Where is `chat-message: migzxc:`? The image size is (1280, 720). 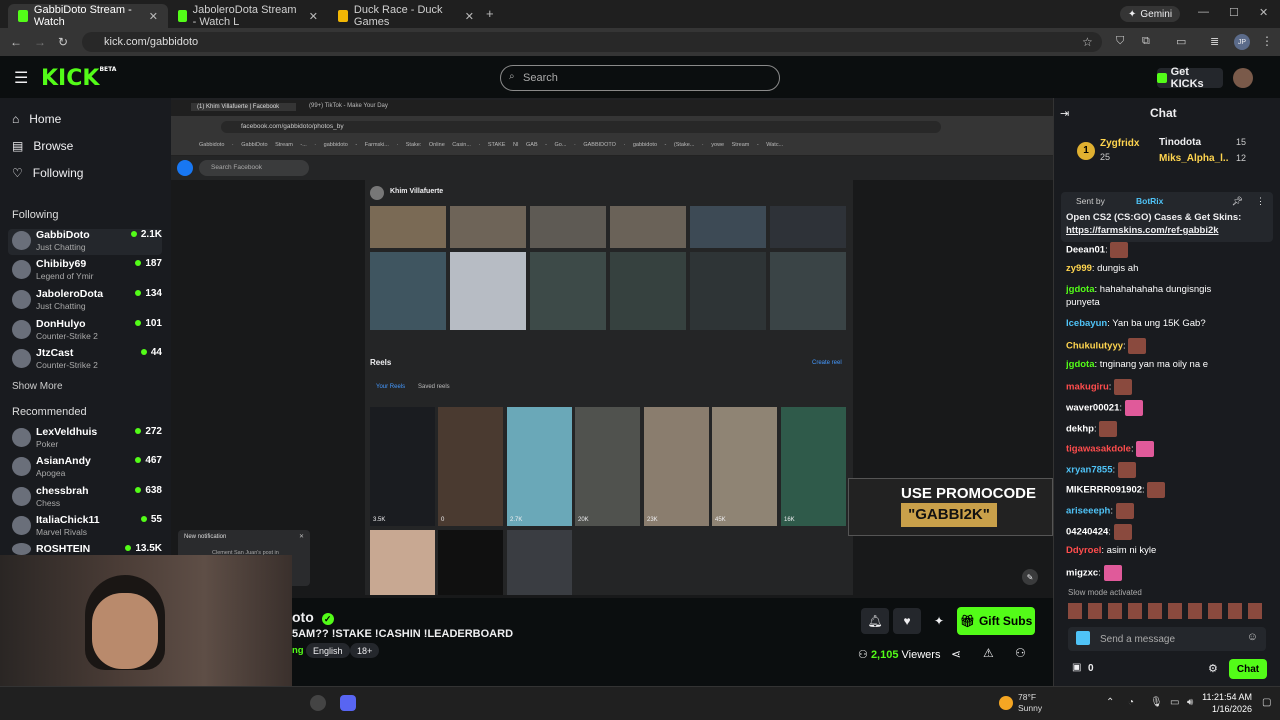 chat-message: migzxc: is located at coordinates (1171, 573).